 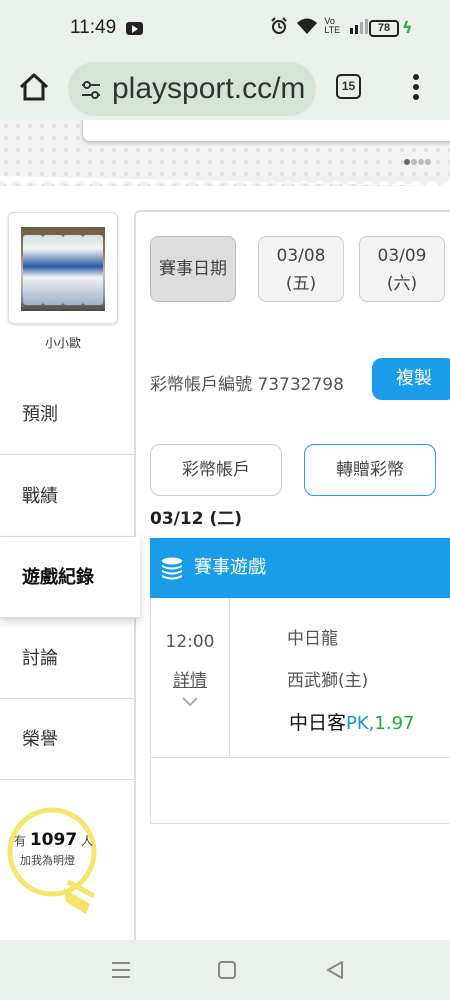 I want to click on follower-count: 1097, so click(x=53, y=840).